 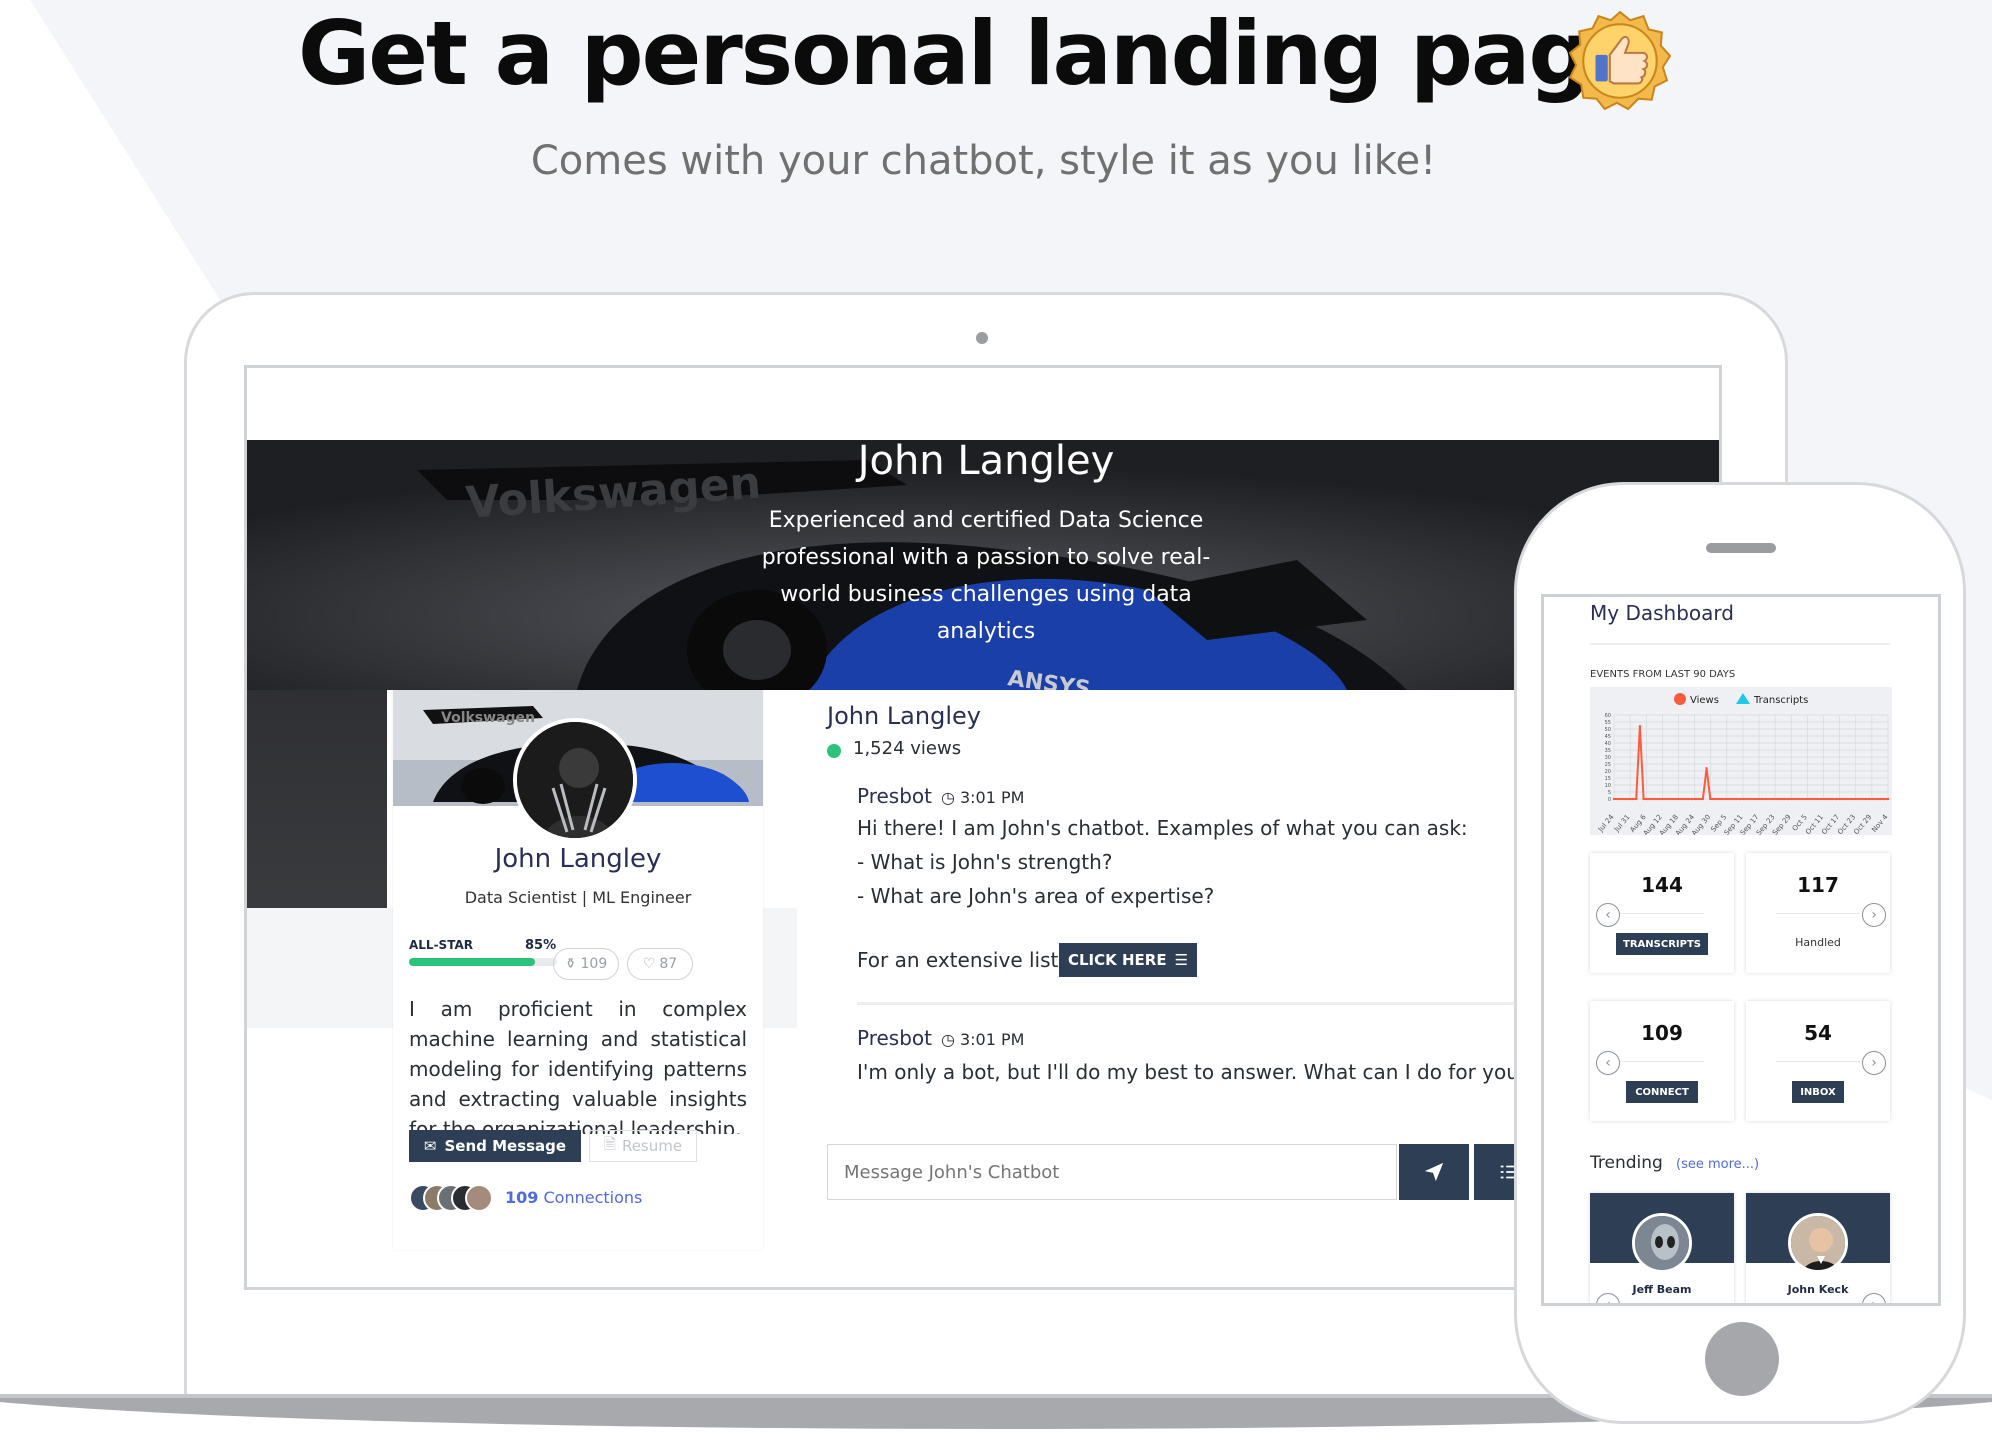 What do you see at coordinates (986, 462) in the screenshot?
I see `hero-name: John Langley` at bounding box center [986, 462].